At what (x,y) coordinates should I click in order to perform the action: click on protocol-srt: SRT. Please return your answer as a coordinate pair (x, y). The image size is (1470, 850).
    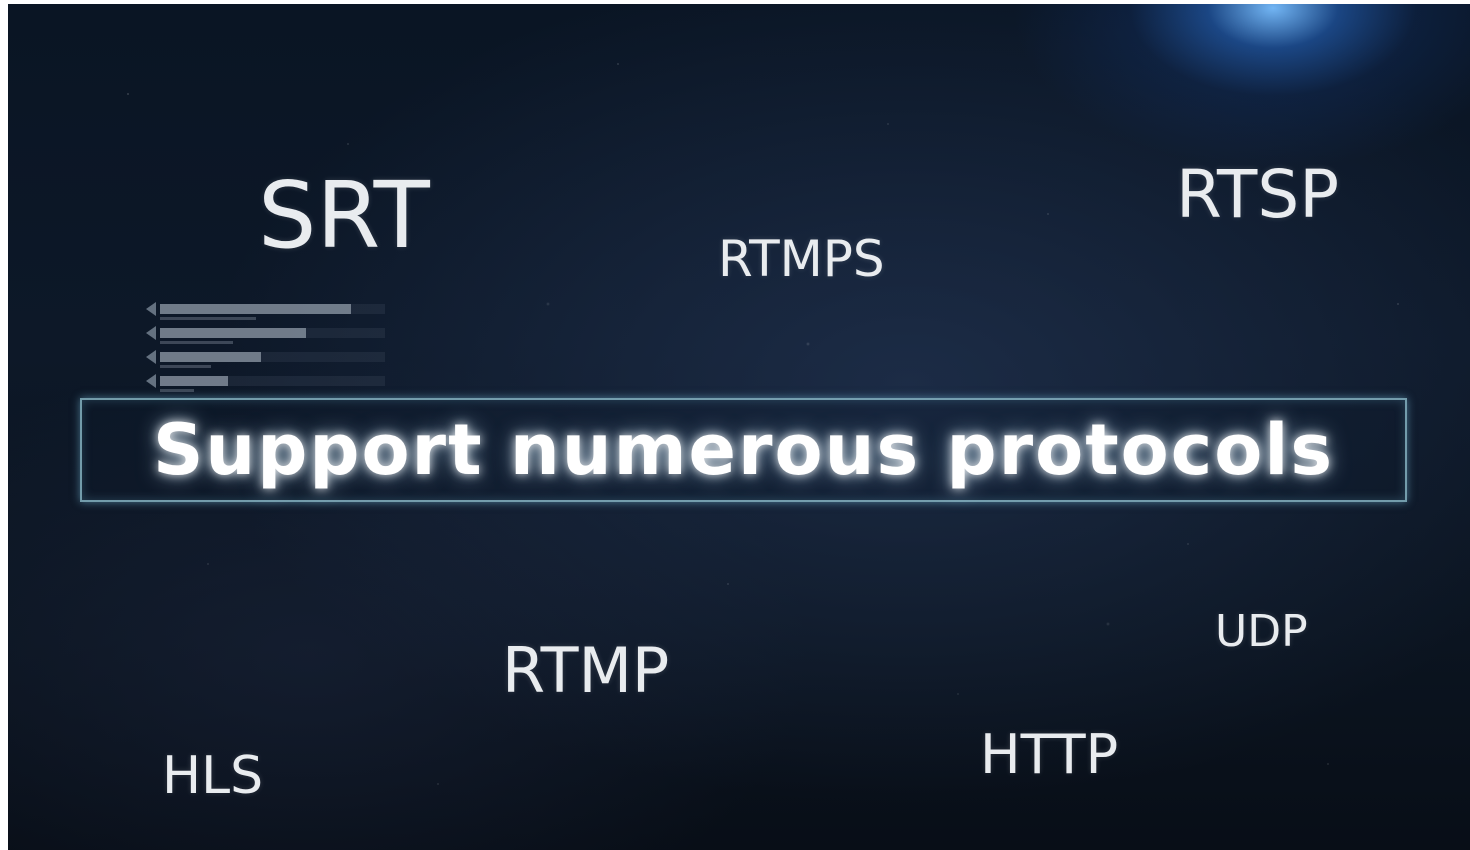
    Looking at the image, I should click on (344, 215).